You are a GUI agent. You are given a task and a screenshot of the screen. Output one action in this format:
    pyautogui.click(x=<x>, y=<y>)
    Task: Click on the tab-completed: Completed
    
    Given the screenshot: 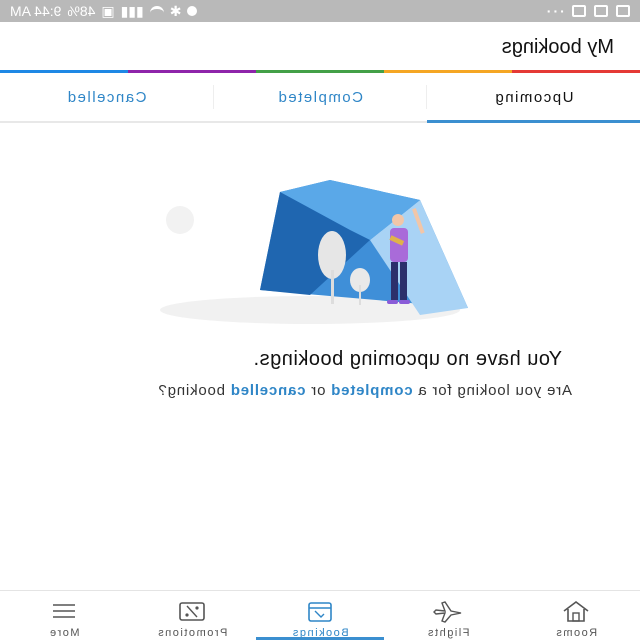 What is the action you would take?
    pyautogui.click(x=320, y=97)
    